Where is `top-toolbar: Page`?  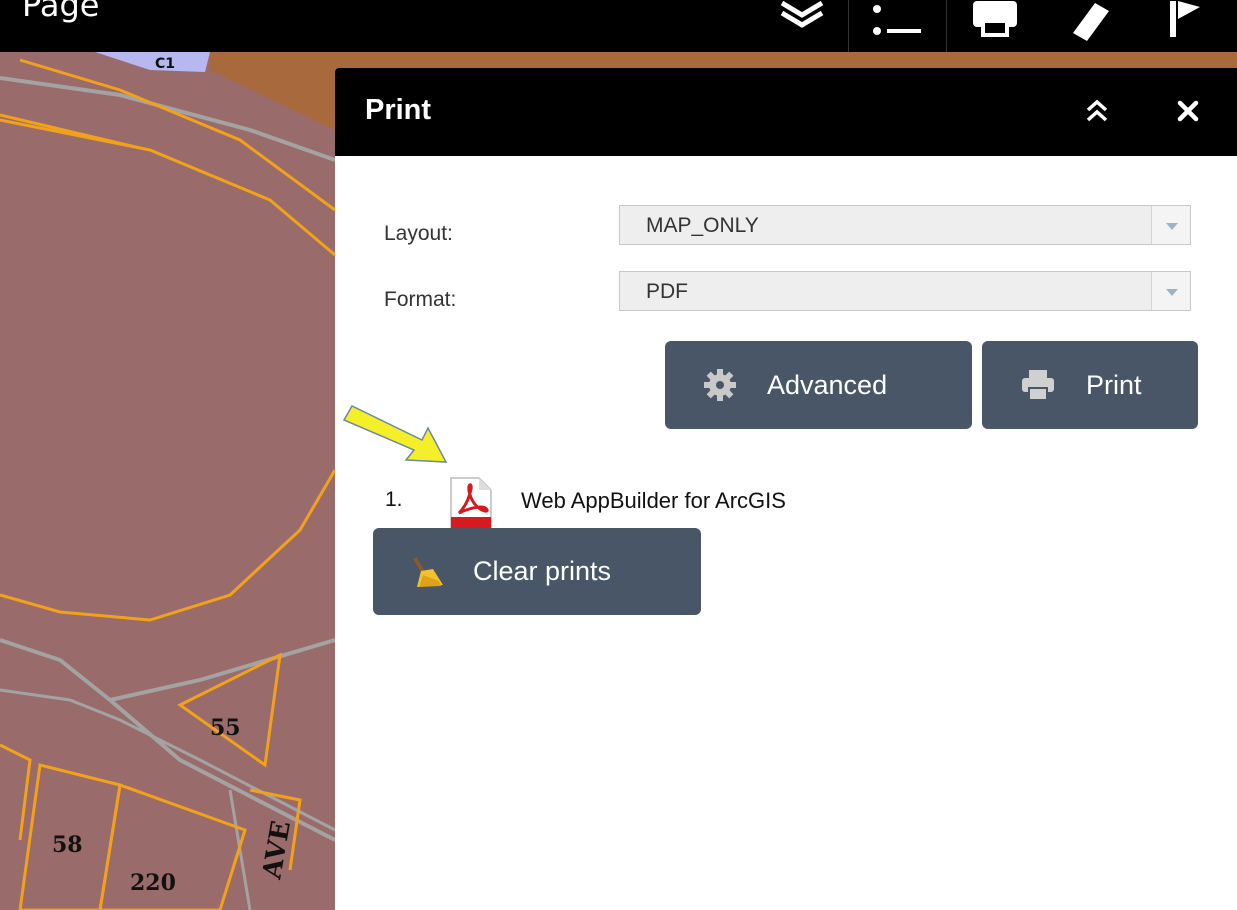 top-toolbar: Page is located at coordinates (618, 26).